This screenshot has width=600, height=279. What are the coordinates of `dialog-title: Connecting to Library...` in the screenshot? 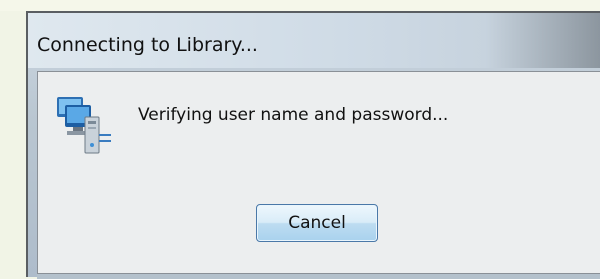 It's located at (147, 45).